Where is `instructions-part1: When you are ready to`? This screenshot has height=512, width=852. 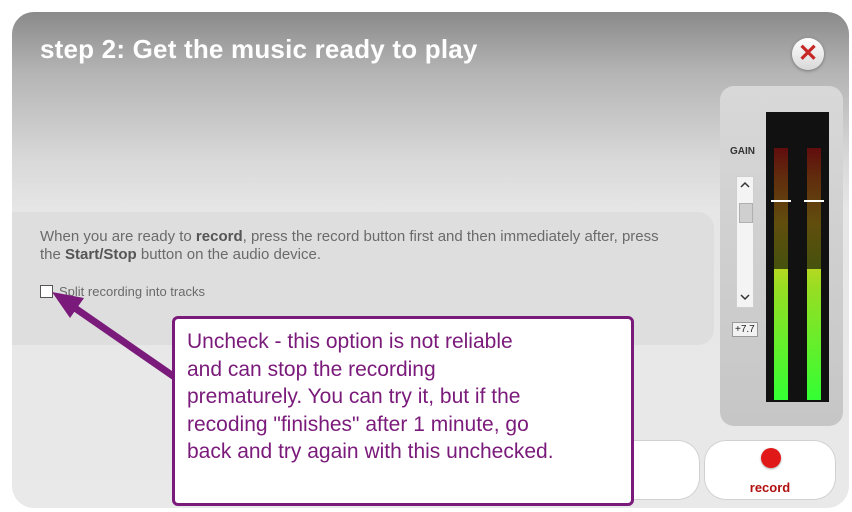
instructions-part1: When you are ready to is located at coordinates (118, 236).